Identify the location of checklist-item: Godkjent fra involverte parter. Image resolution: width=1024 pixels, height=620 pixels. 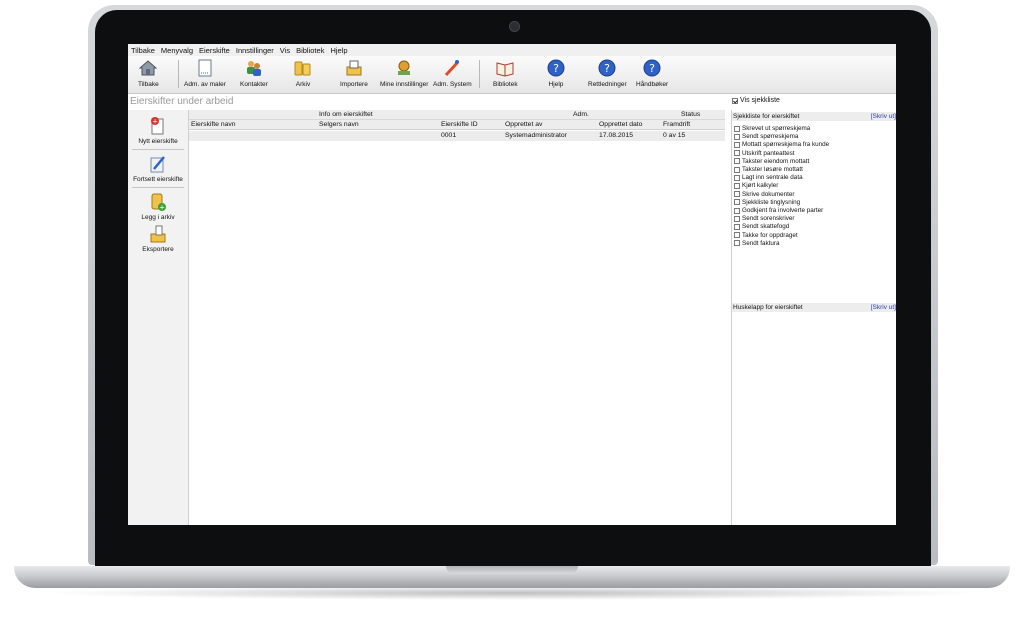
(778, 210).